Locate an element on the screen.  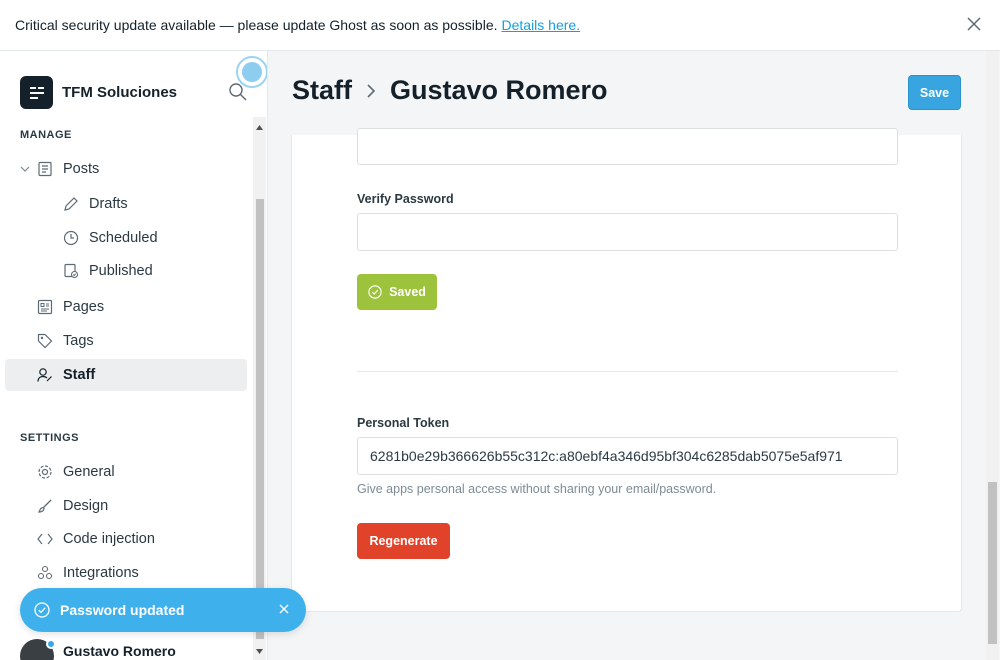
sidebar-item-integrations: Integrations is located at coordinates (87, 573).